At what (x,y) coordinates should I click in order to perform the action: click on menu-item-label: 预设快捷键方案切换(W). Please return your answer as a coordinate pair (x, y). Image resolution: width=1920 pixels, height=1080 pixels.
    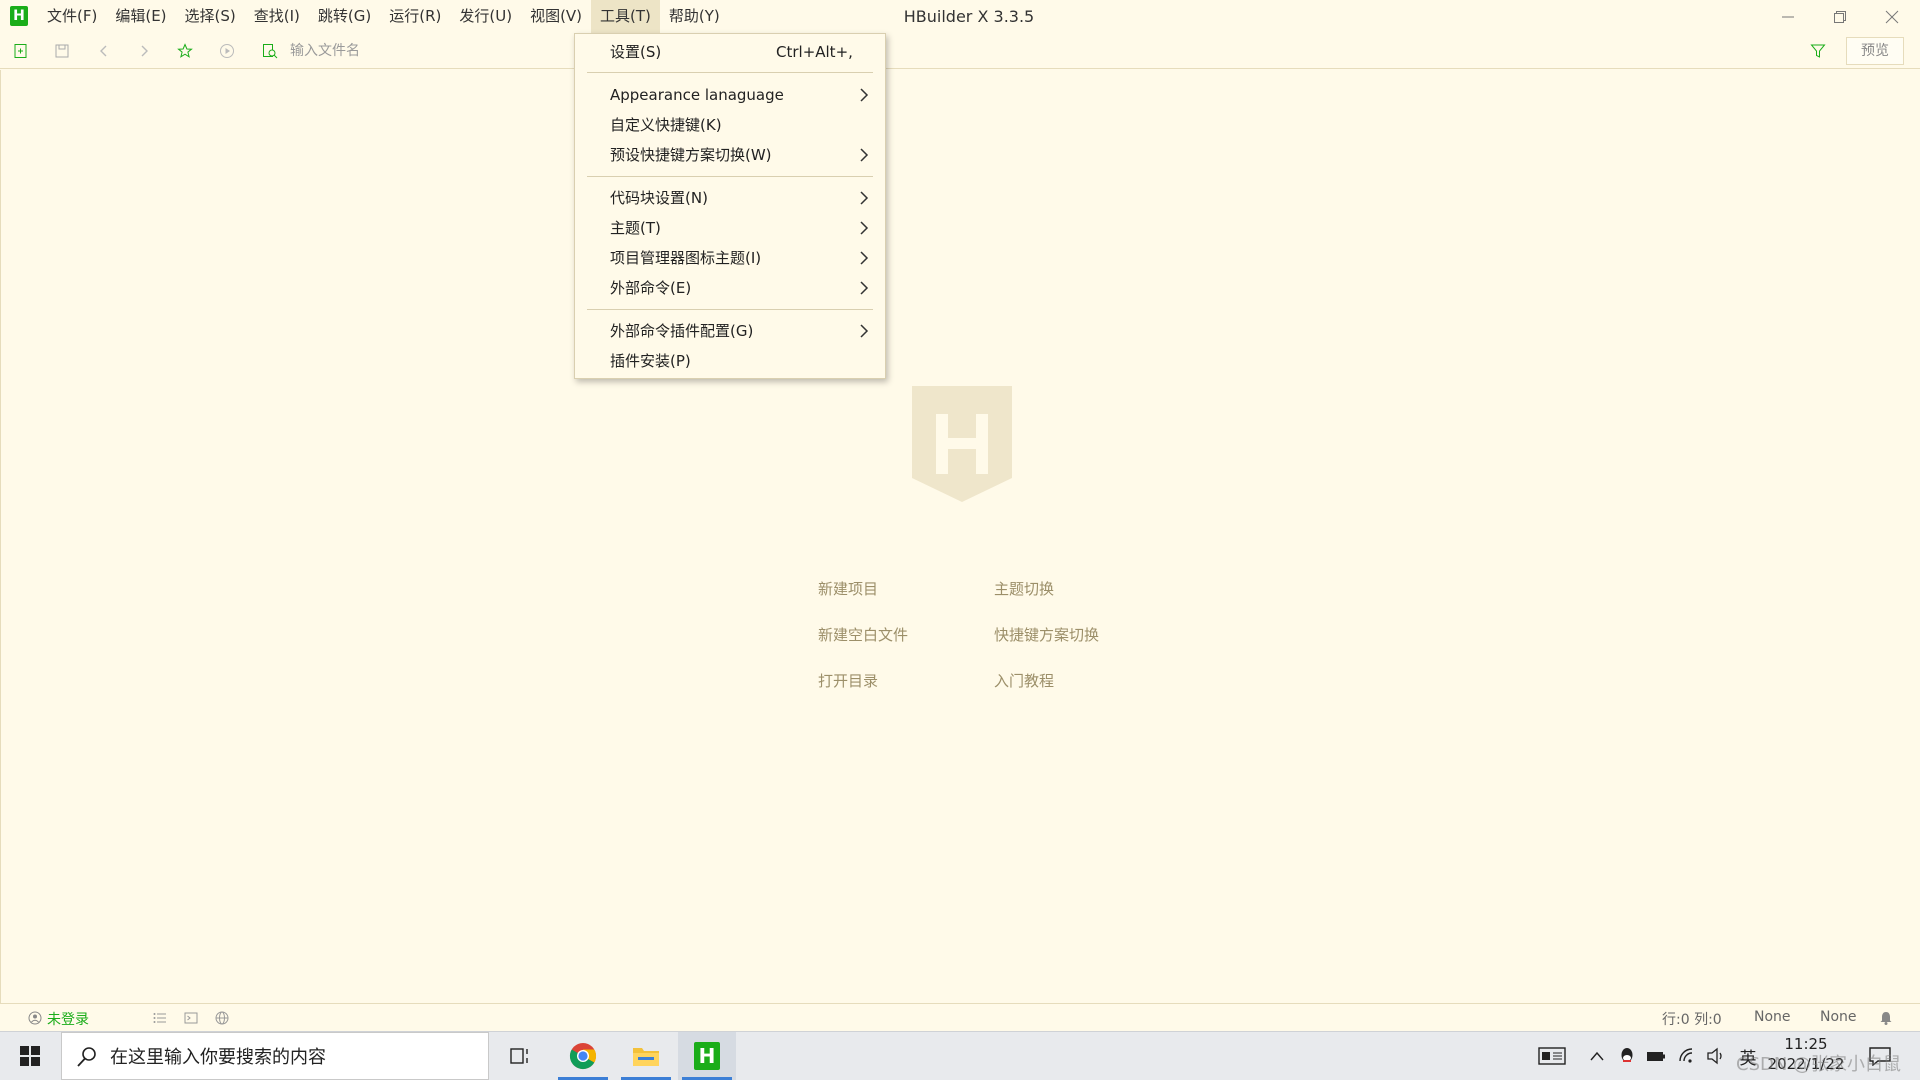
    Looking at the image, I should click on (691, 155).